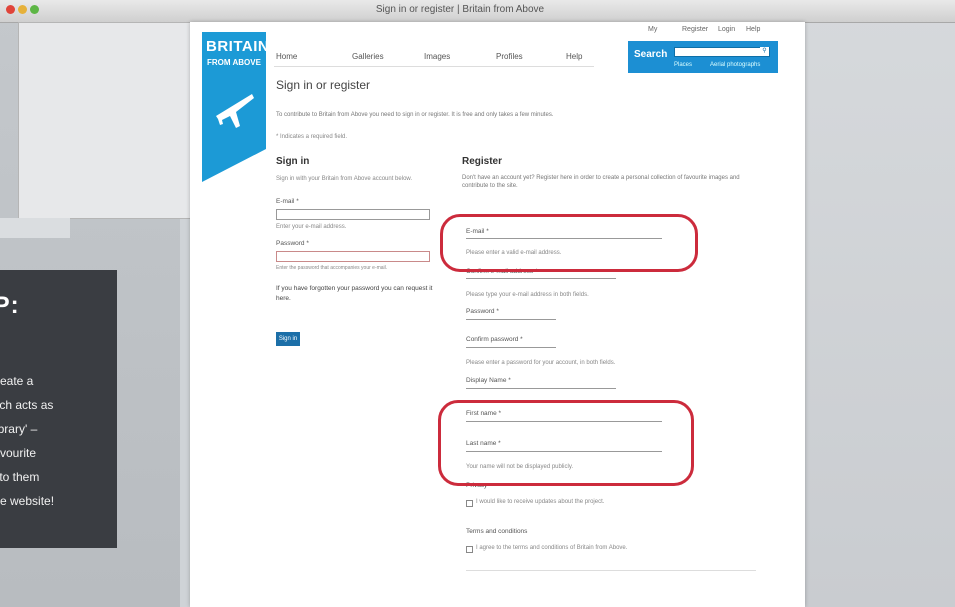 The width and height of the screenshot is (955, 607). What do you see at coordinates (569, 243) in the screenshot?
I see `email-highlight` at bounding box center [569, 243].